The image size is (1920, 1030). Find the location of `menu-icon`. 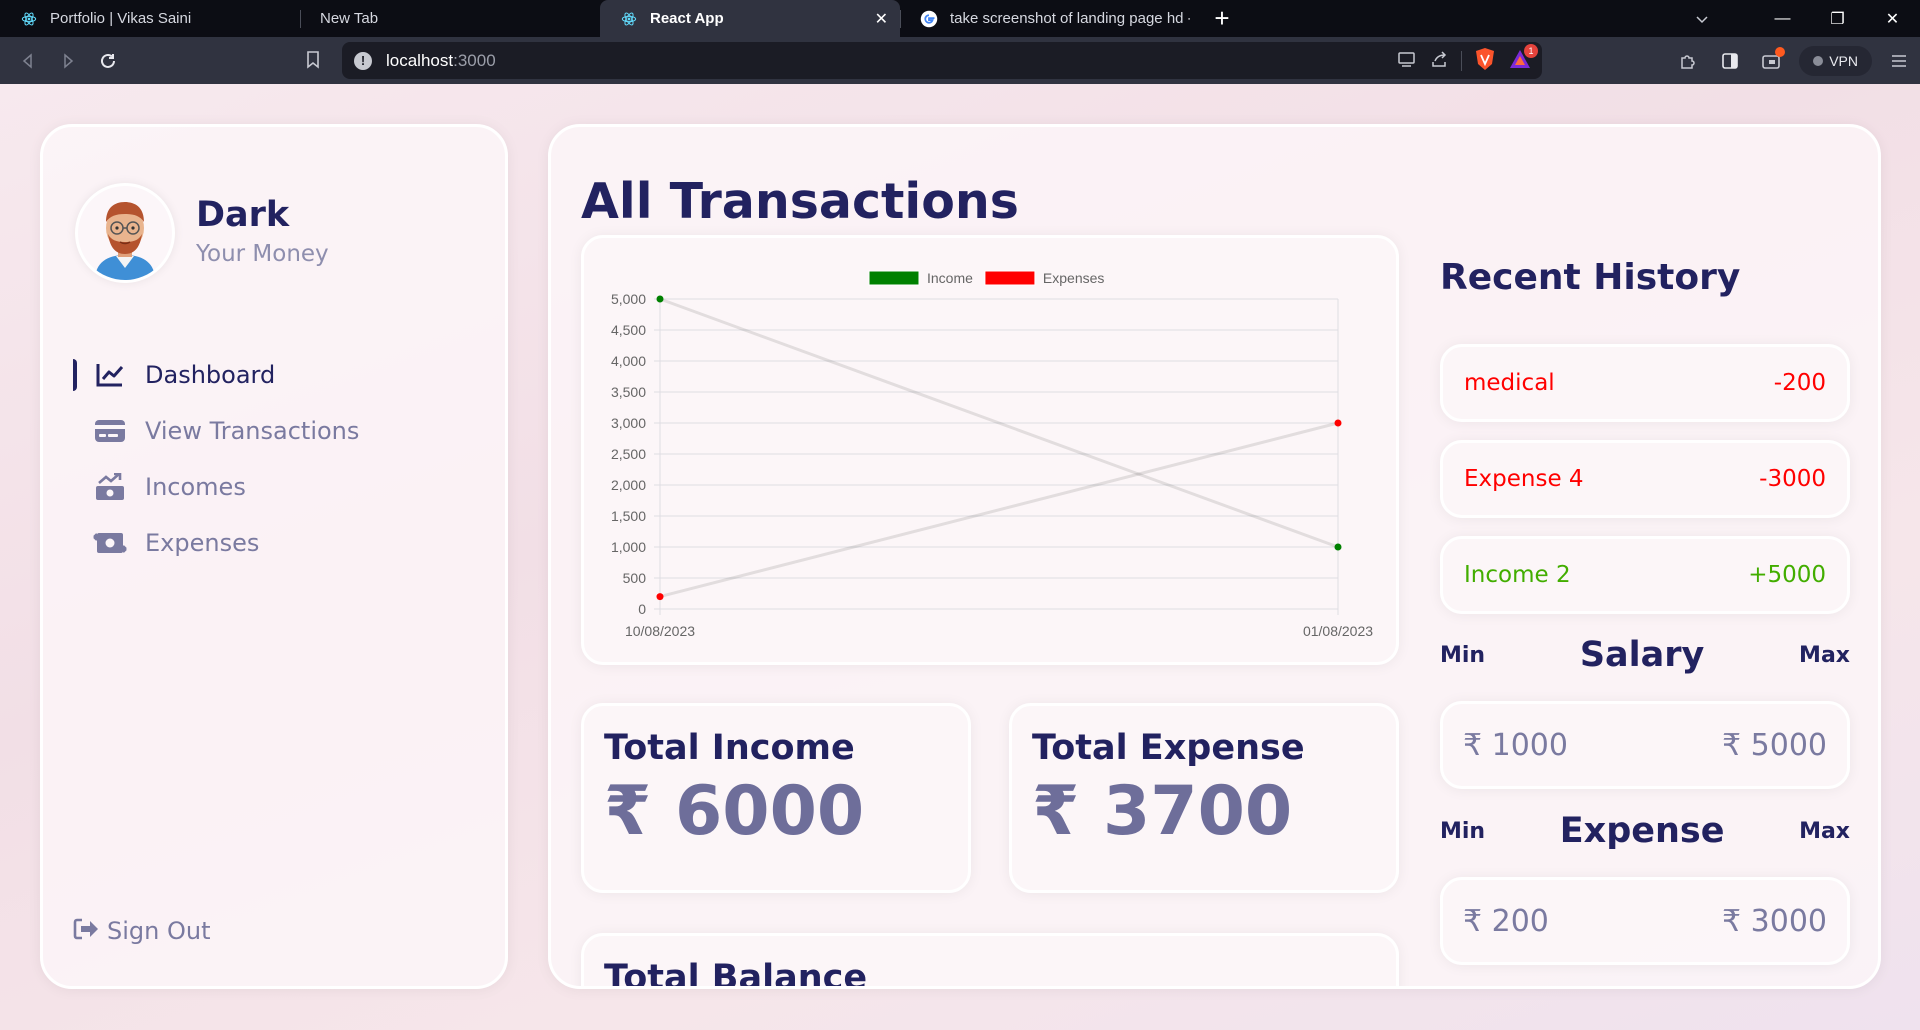

menu-icon is located at coordinates (1899, 61).